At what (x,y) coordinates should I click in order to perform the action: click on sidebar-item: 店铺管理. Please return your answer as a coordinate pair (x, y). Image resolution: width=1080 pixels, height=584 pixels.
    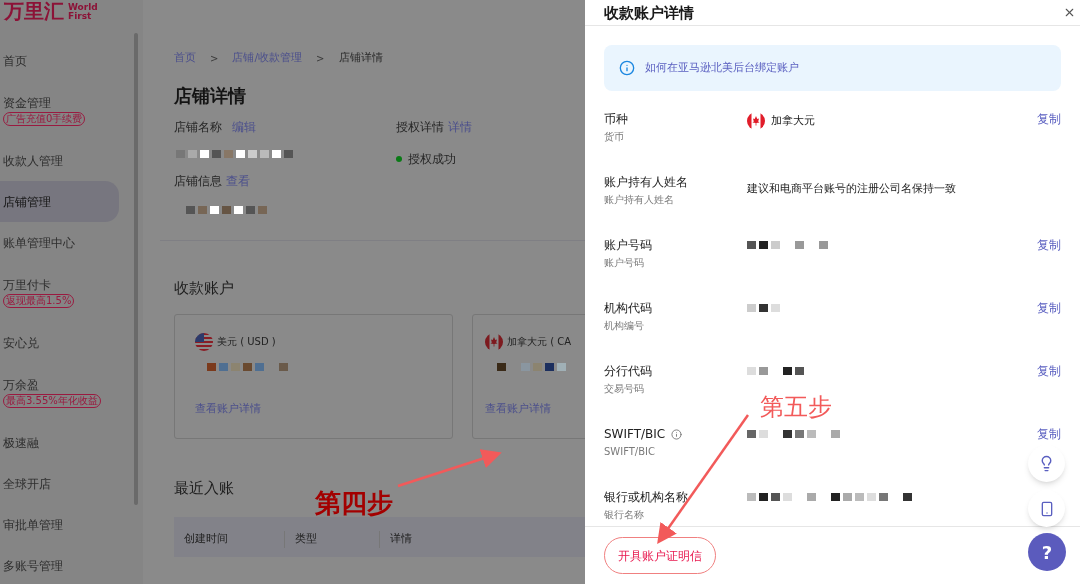
    Looking at the image, I should click on (59, 201).